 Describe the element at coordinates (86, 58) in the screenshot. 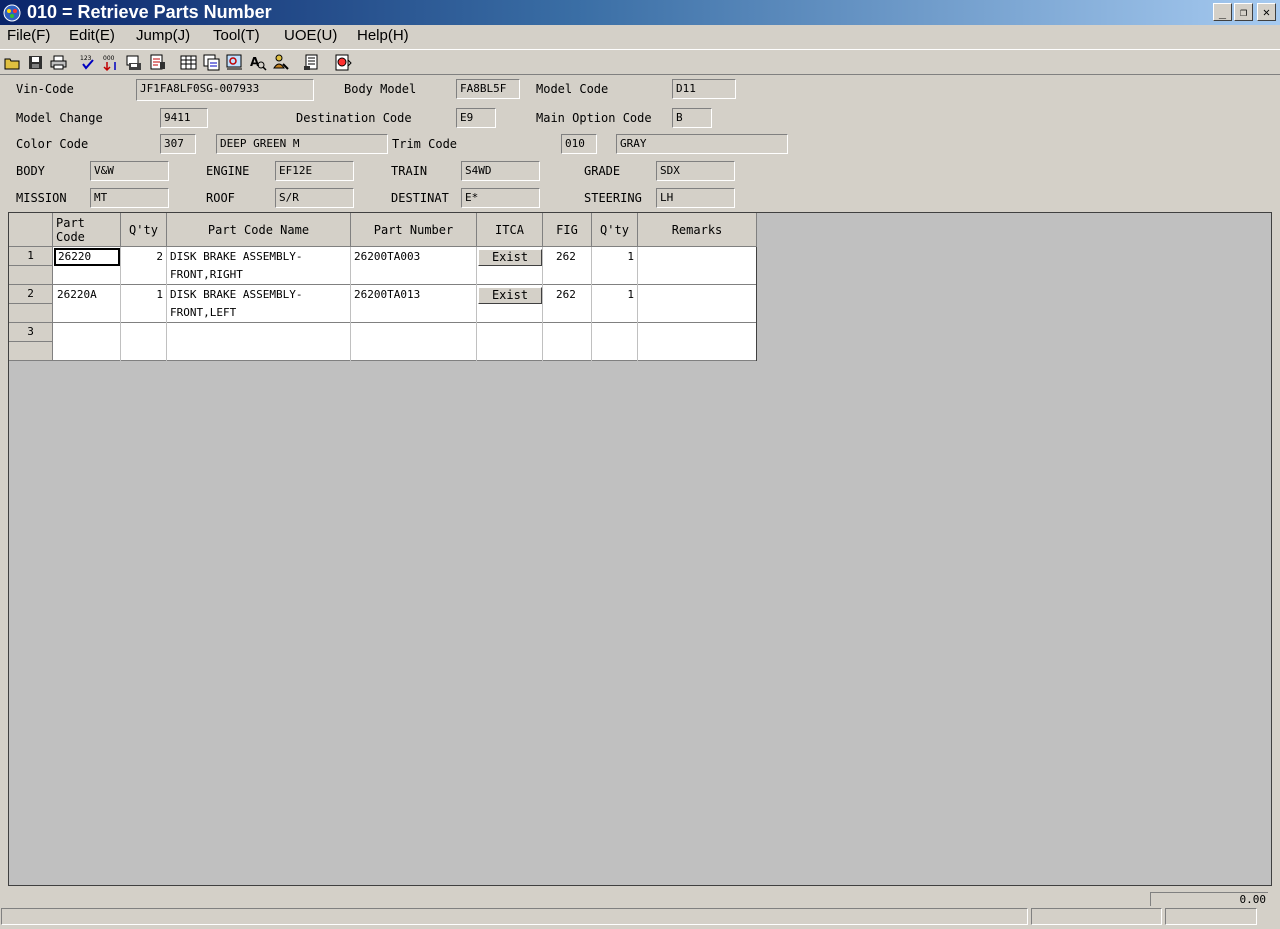

I see `svg-text: 123` at that location.